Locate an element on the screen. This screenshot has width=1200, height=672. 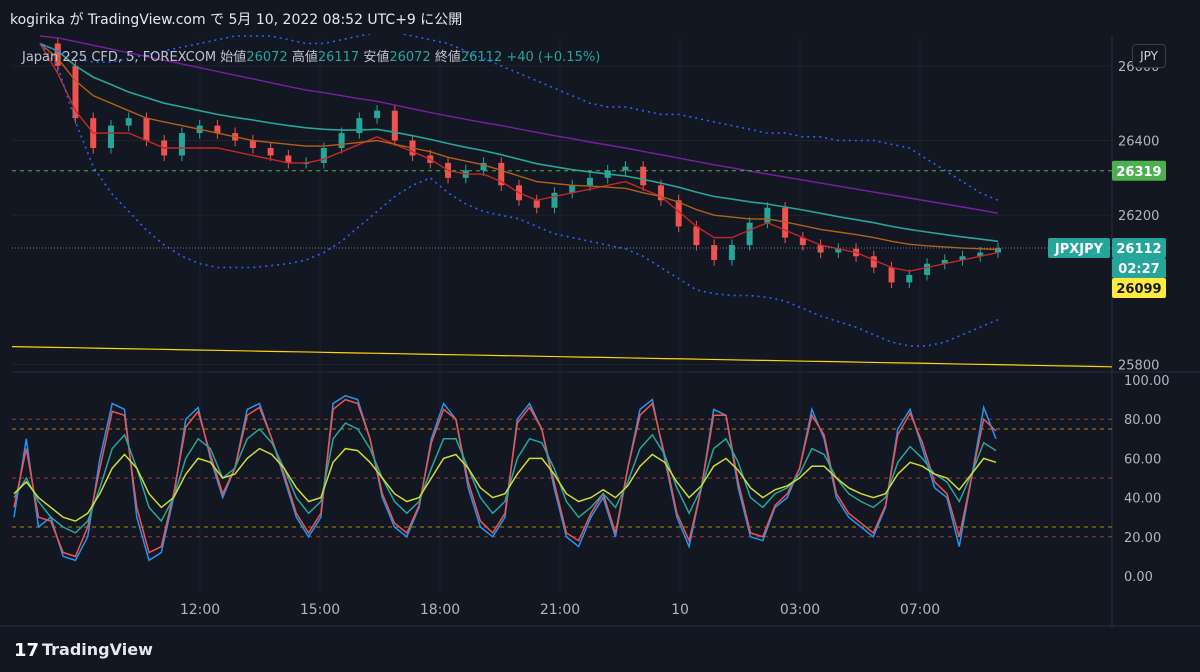
low-value: 26072 is located at coordinates (410, 57).